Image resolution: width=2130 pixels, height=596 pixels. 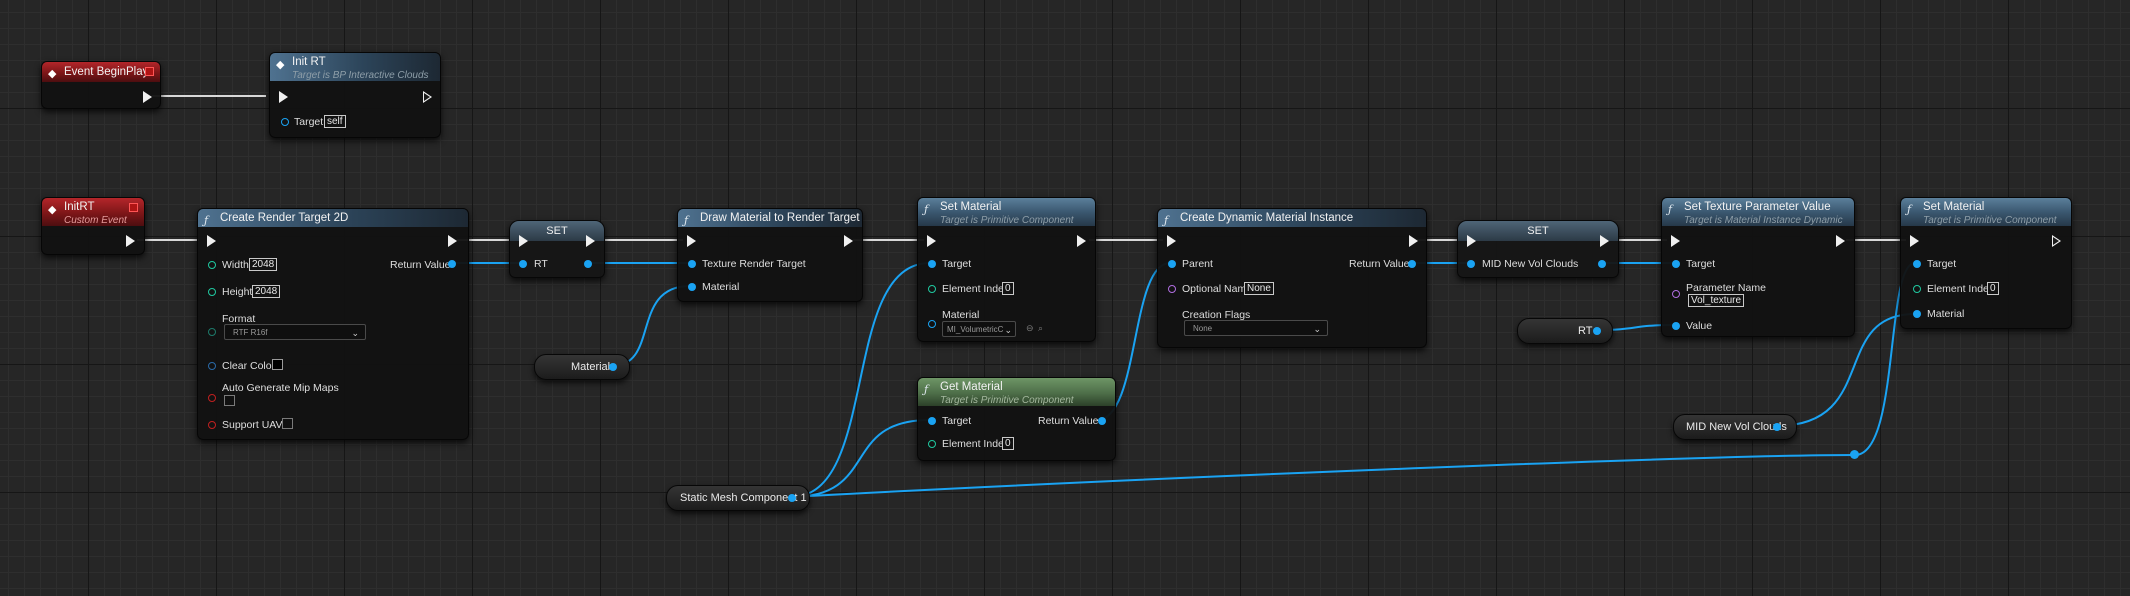 I want to click on uavs-checkbox, so click(x=287, y=423).